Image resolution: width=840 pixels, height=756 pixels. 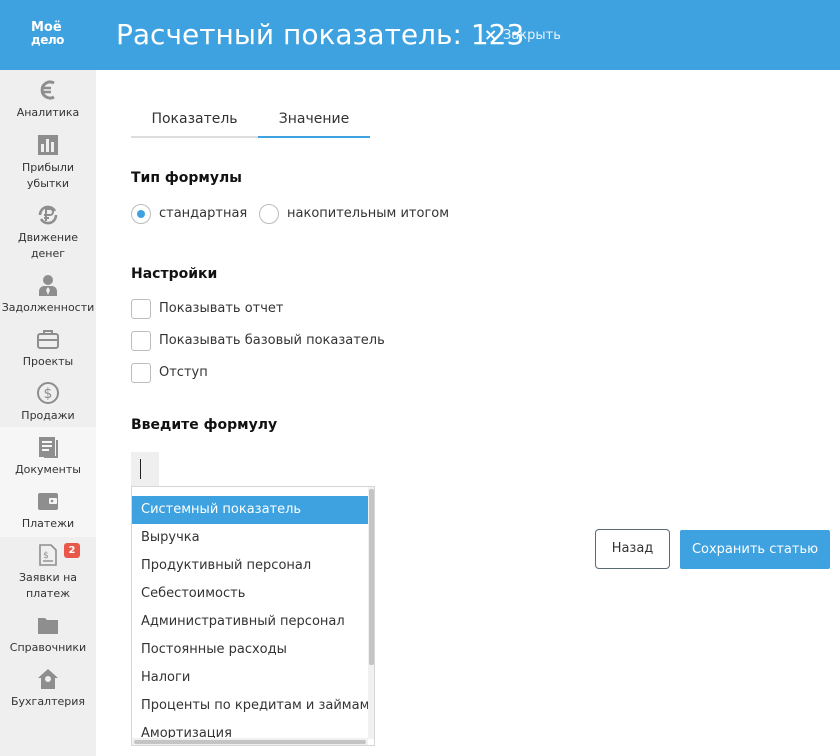 What do you see at coordinates (204, 425) in the screenshot?
I see `formula-heading: Введите формулу` at bounding box center [204, 425].